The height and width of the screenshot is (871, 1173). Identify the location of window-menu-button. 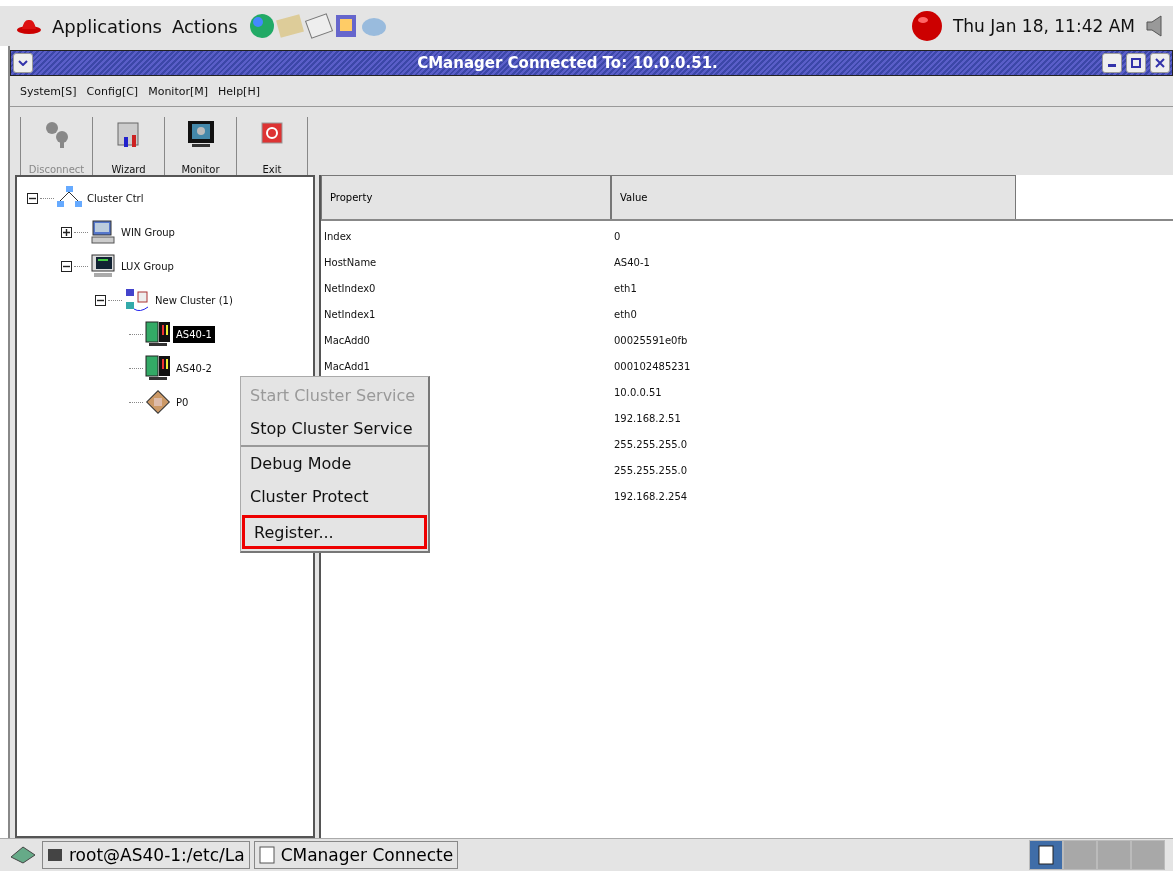
(23, 63).